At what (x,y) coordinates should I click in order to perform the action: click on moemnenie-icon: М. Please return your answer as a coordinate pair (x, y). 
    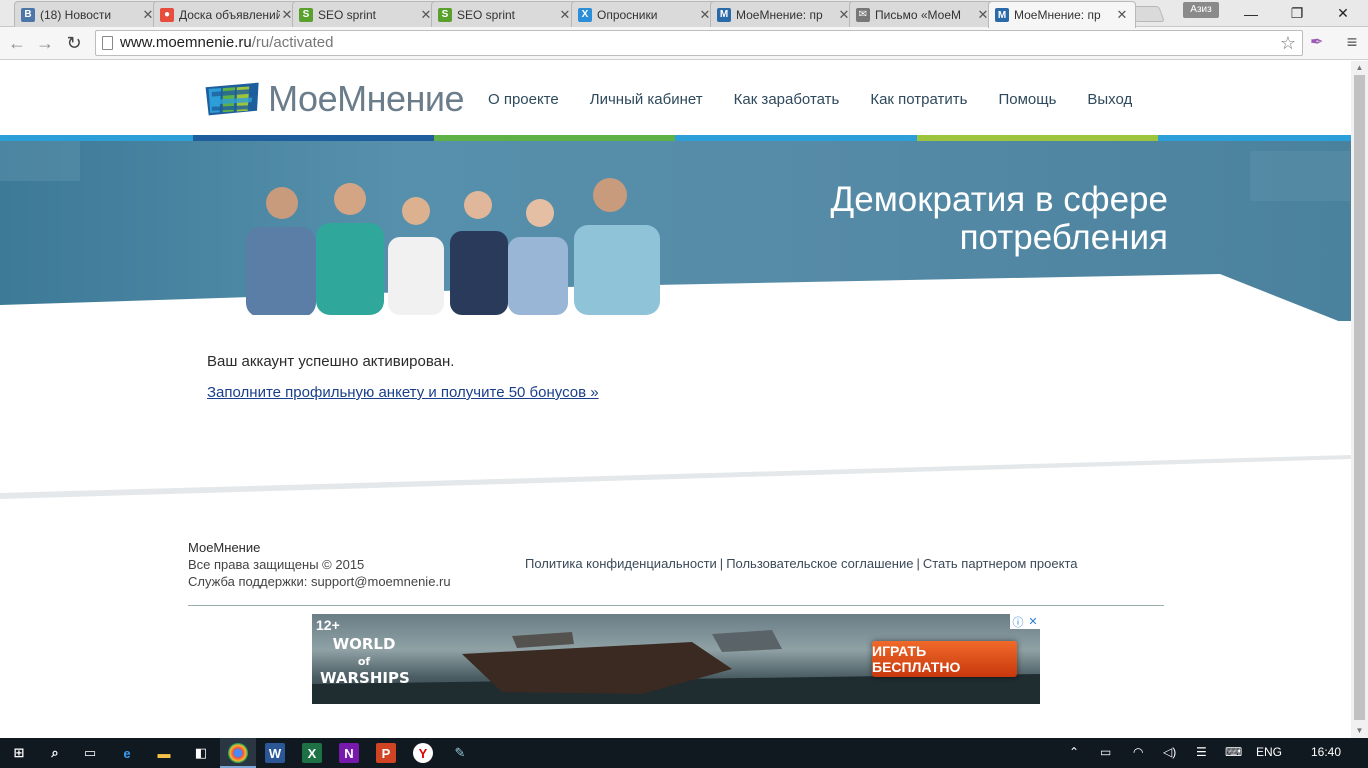
    Looking at the image, I should click on (1002, 15).